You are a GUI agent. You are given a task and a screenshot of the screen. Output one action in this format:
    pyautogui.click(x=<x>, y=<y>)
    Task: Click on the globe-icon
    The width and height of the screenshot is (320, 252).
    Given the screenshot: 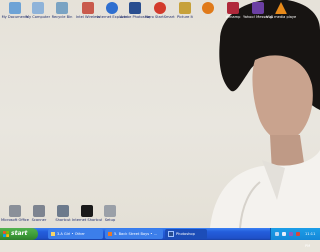 What is the action you would take?
    pyautogui.click(x=87, y=211)
    